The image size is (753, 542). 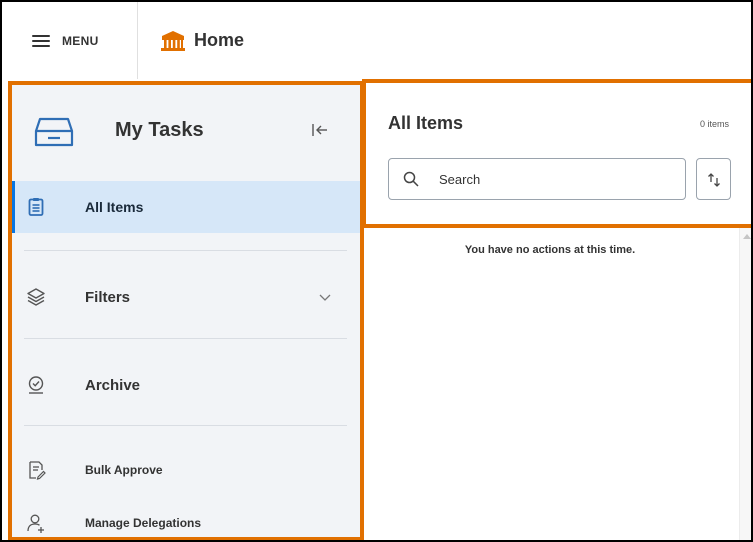 I want to click on search-icon, so click(x=411, y=179).